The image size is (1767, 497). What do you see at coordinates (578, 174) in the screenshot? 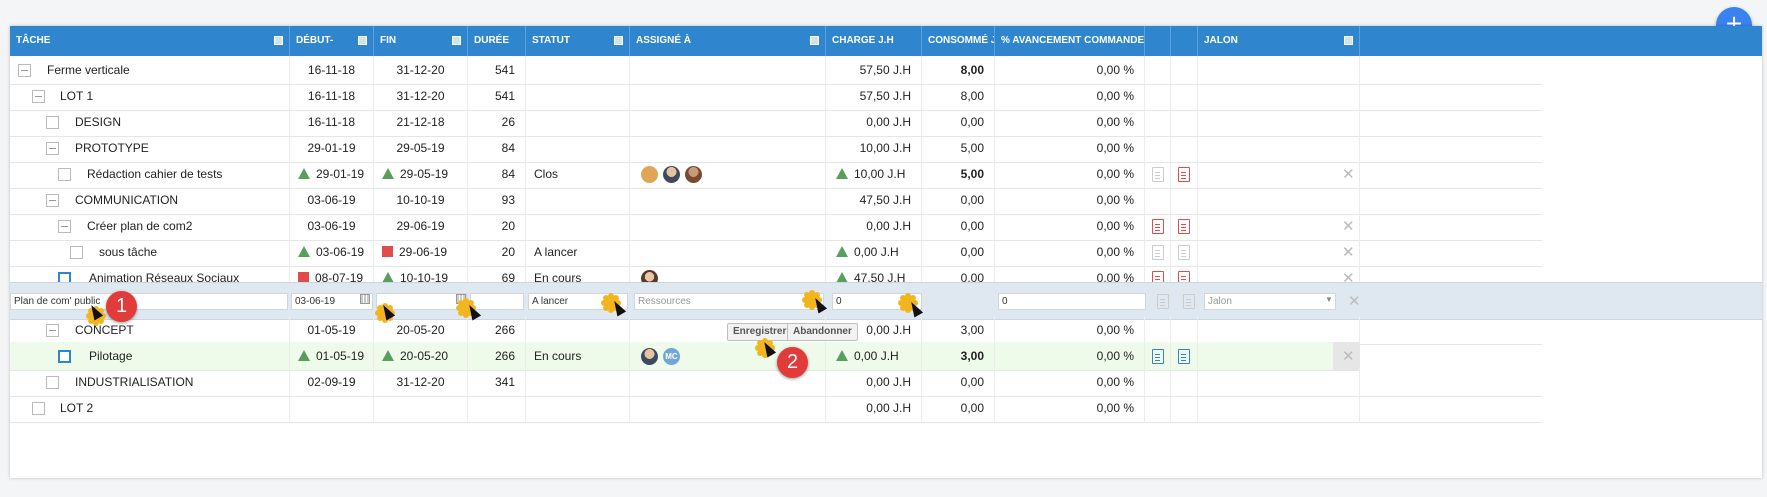
I see `cell-statut: Clos` at bounding box center [578, 174].